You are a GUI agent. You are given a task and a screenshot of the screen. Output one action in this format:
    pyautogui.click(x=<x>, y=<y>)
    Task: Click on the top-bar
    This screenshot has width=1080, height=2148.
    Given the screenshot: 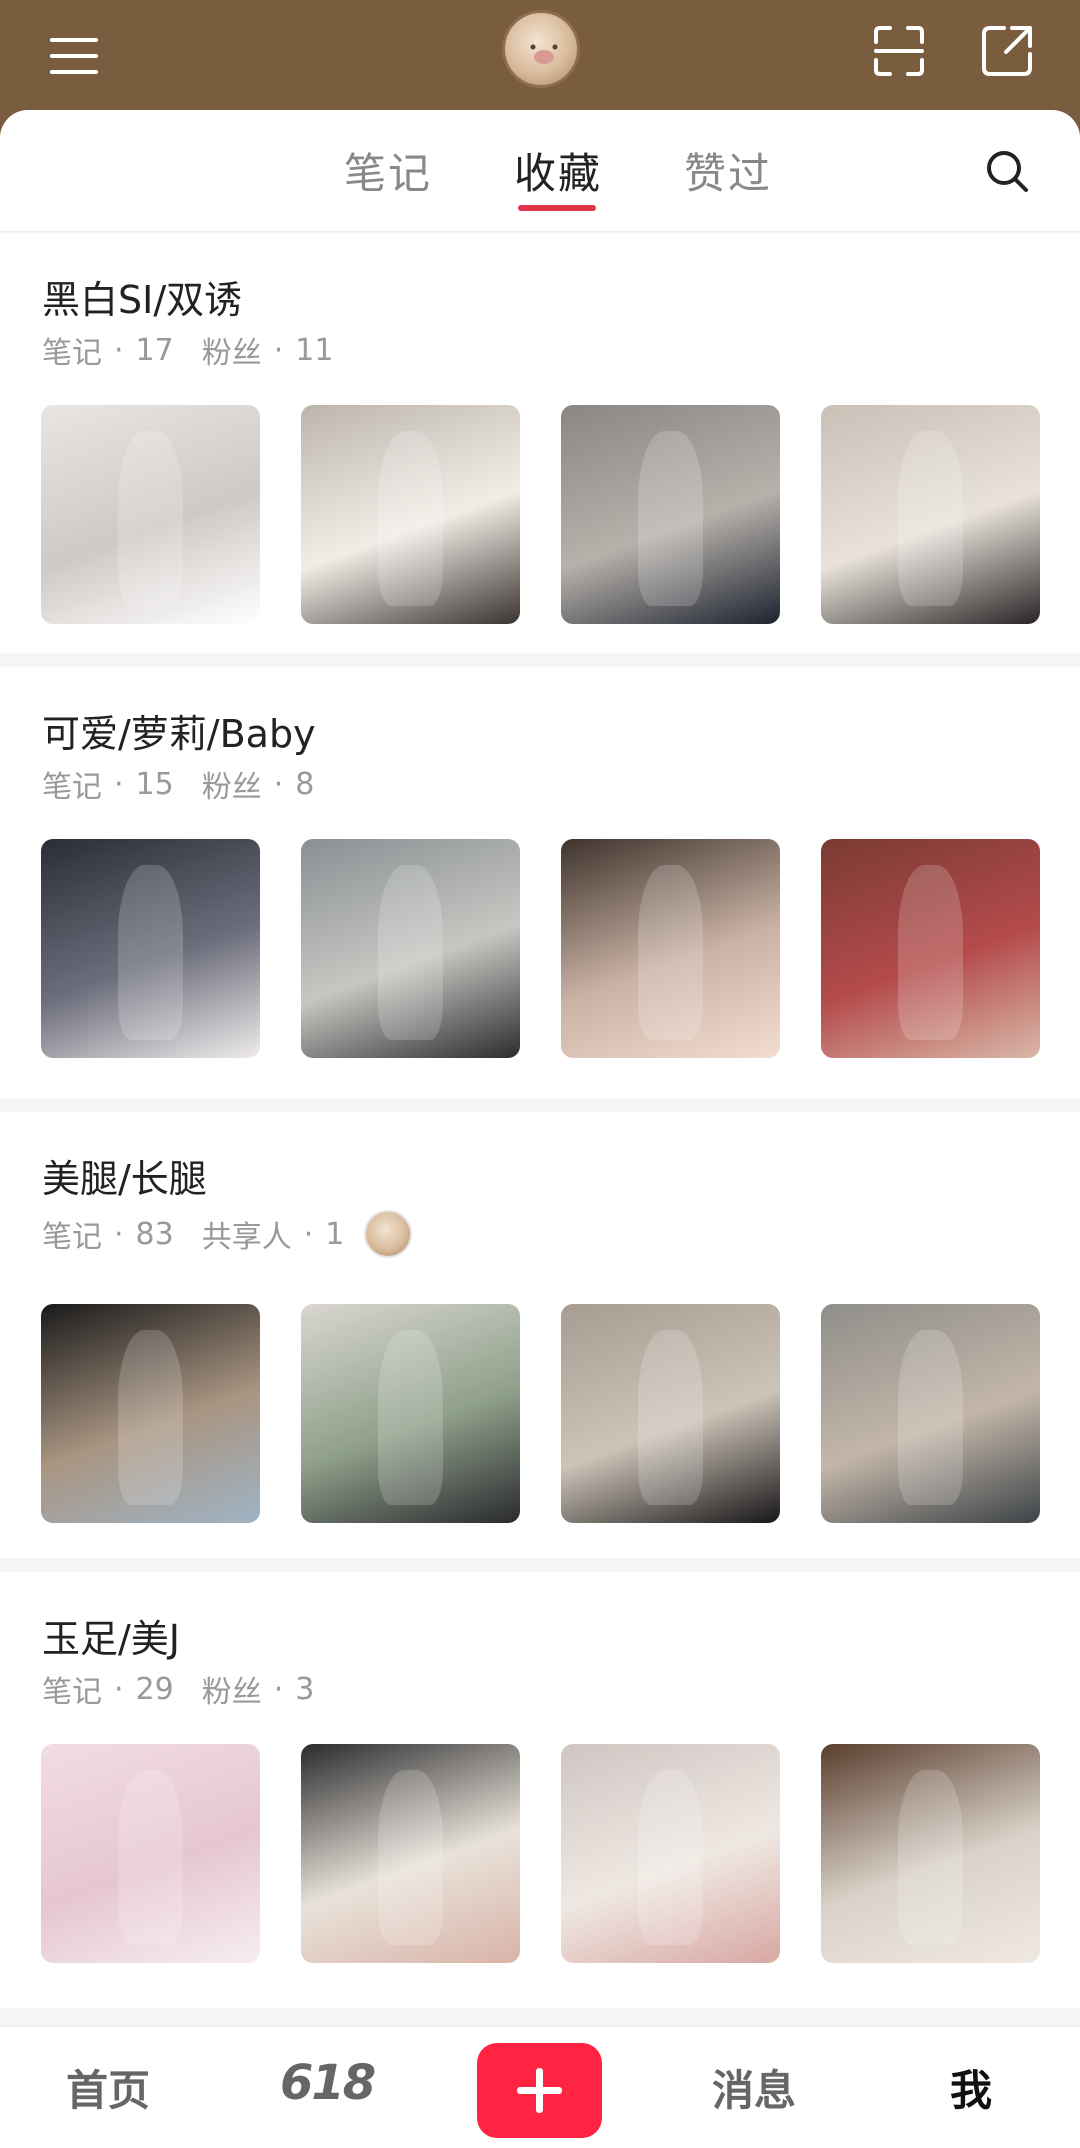 What is the action you would take?
    pyautogui.click(x=540, y=55)
    